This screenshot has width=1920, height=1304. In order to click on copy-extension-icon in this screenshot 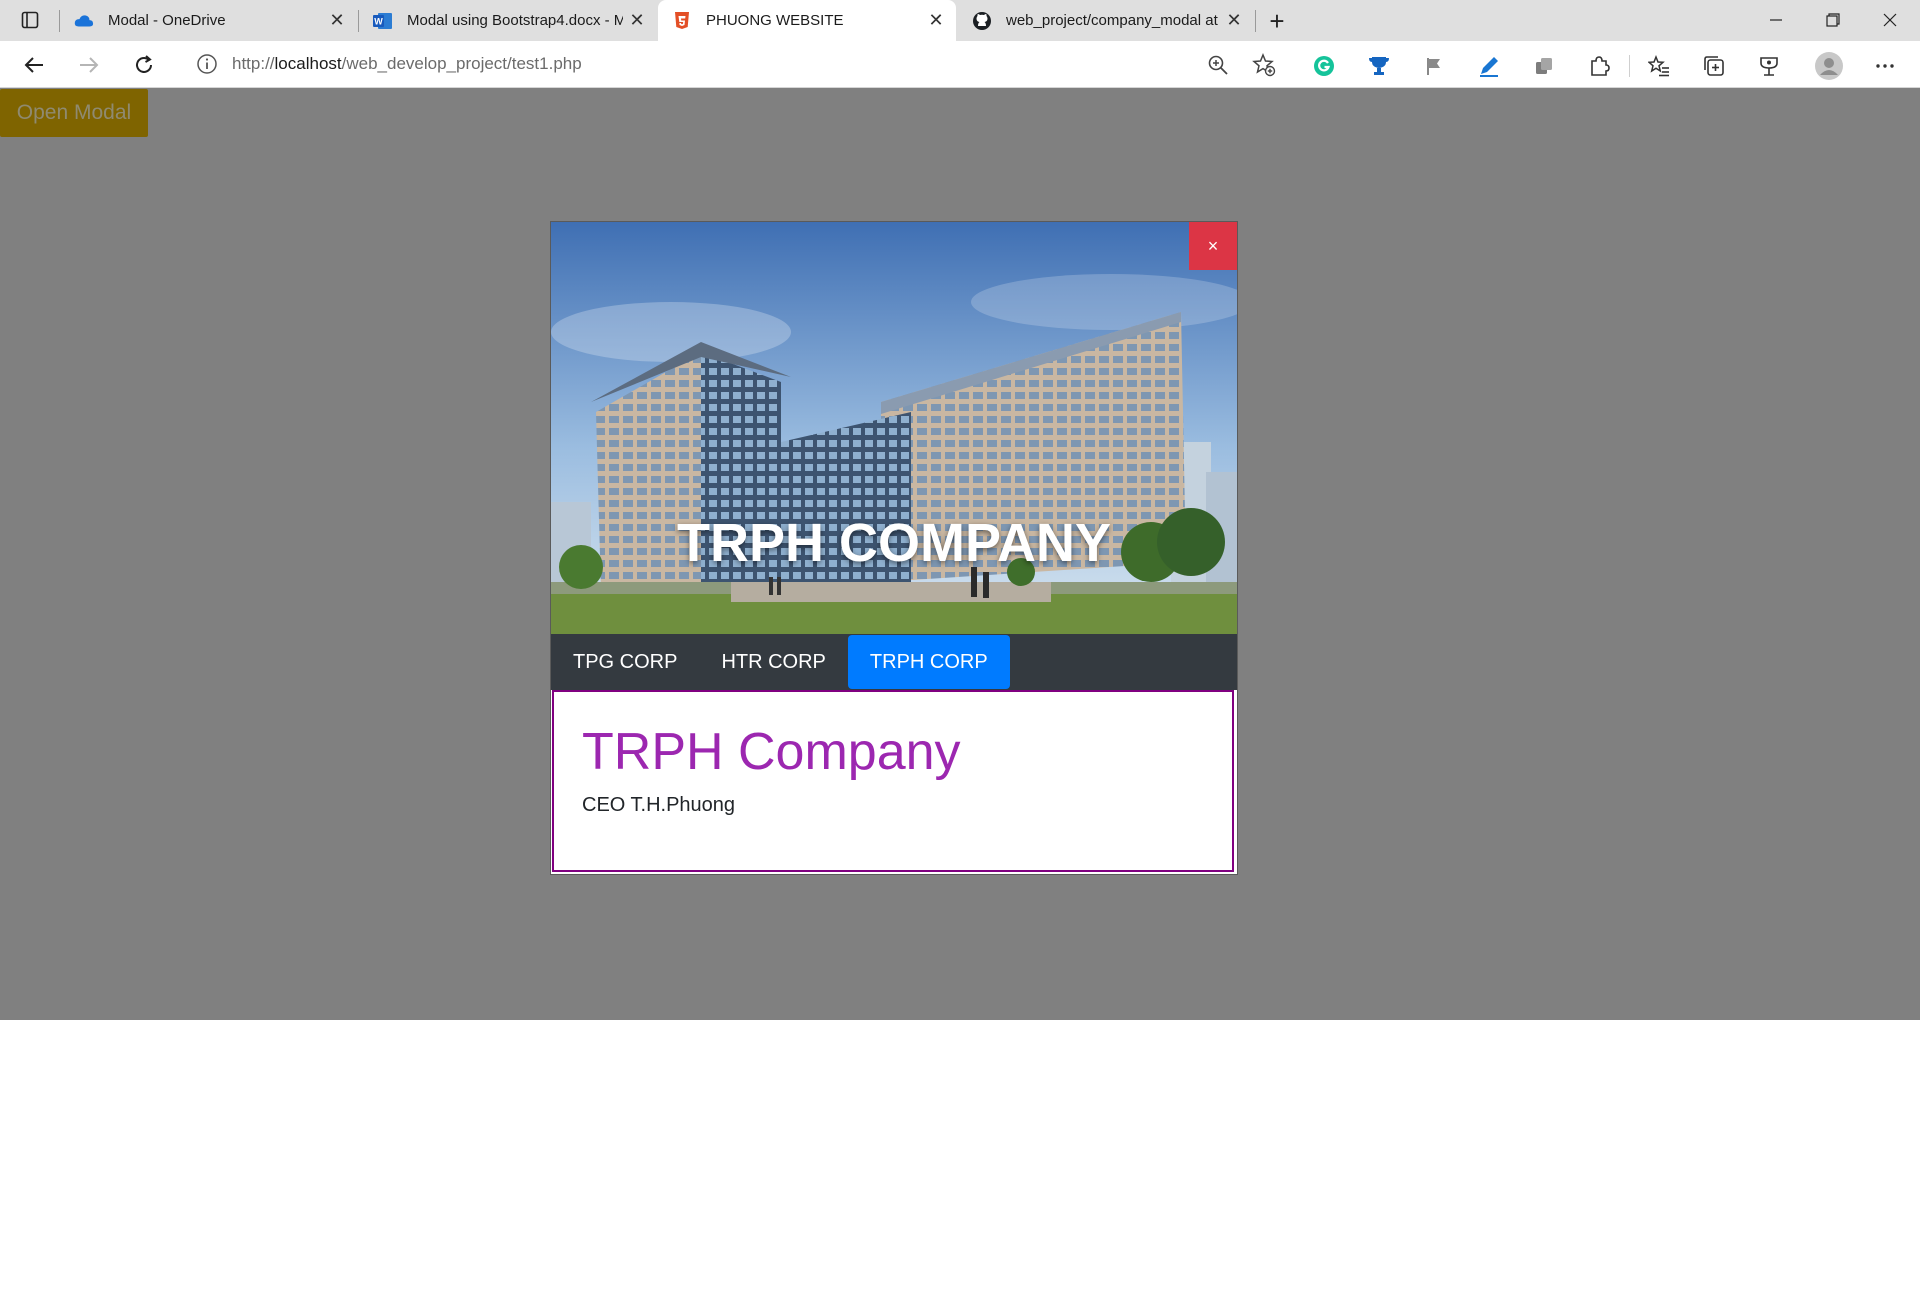, I will do `click(1544, 66)`.